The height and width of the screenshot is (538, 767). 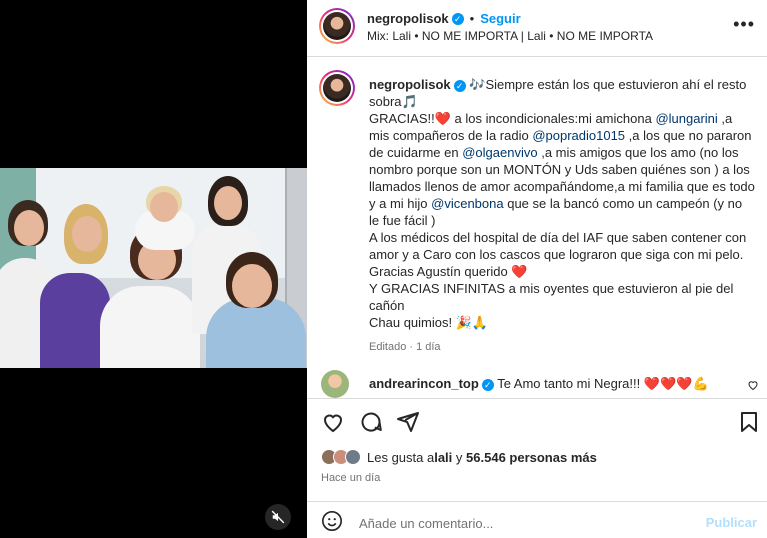 What do you see at coordinates (442, 118) in the screenshot?
I see `heart-emoji: ❤️` at bounding box center [442, 118].